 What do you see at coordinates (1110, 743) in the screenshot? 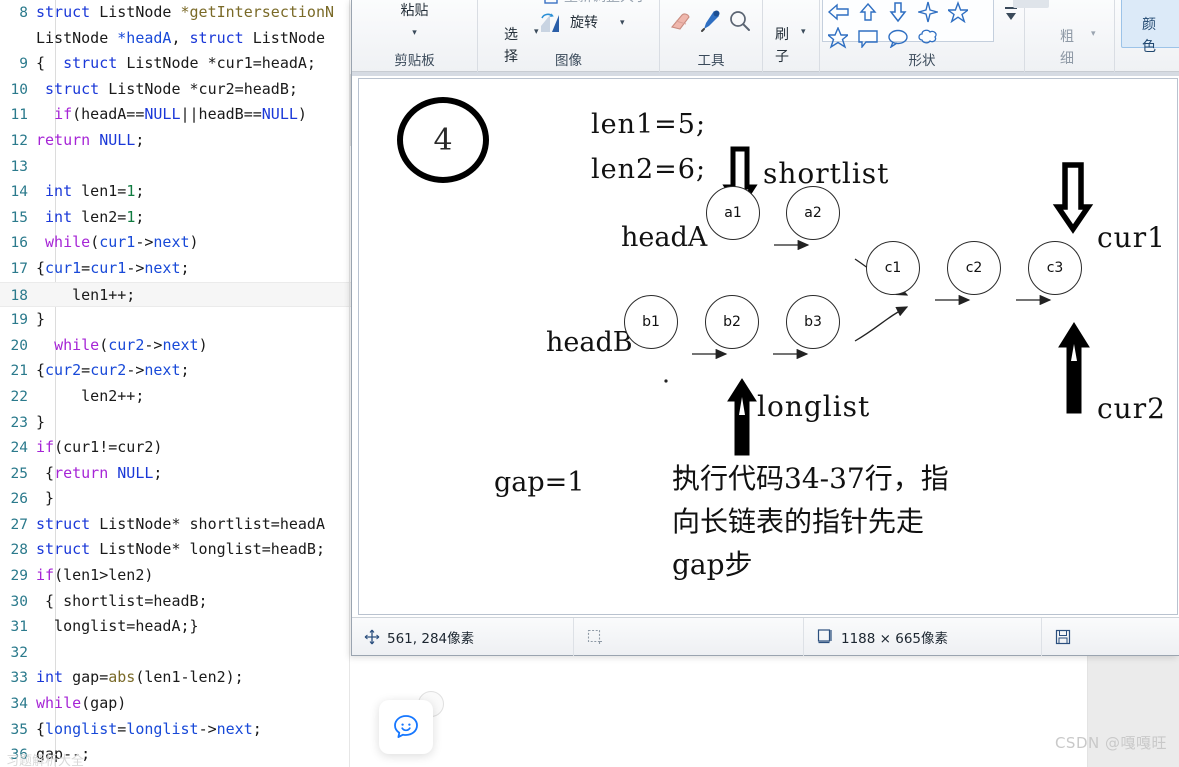
I see `csdn-watermark: CSDN @嘎嘎旺` at bounding box center [1110, 743].